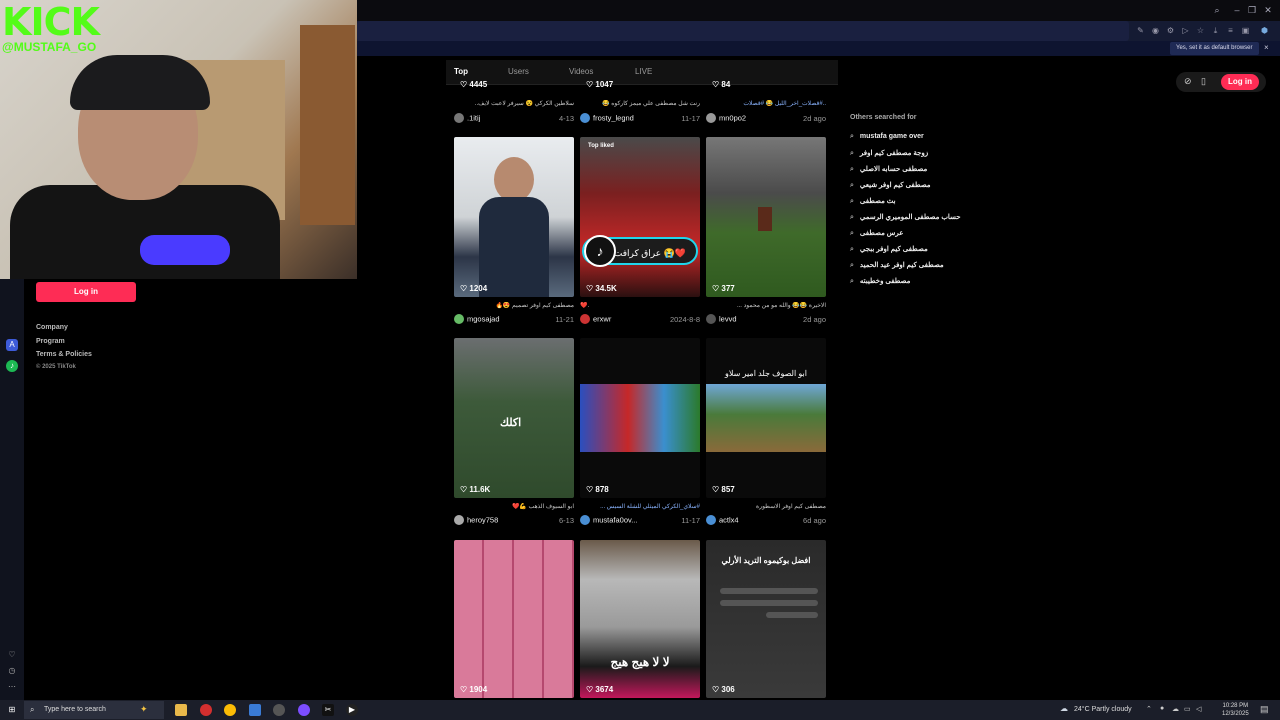  What do you see at coordinates (1268, 10) in the screenshot?
I see `close-window-icon: ✕` at bounding box center [1268, 10].